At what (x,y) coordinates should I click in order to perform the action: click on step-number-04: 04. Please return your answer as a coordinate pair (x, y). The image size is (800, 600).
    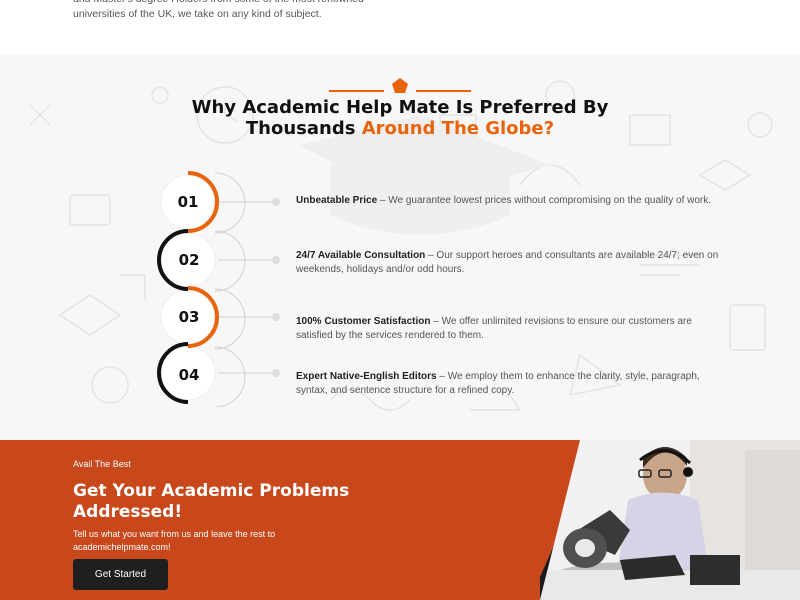
    Looking at the image, I should click on (189, 375).